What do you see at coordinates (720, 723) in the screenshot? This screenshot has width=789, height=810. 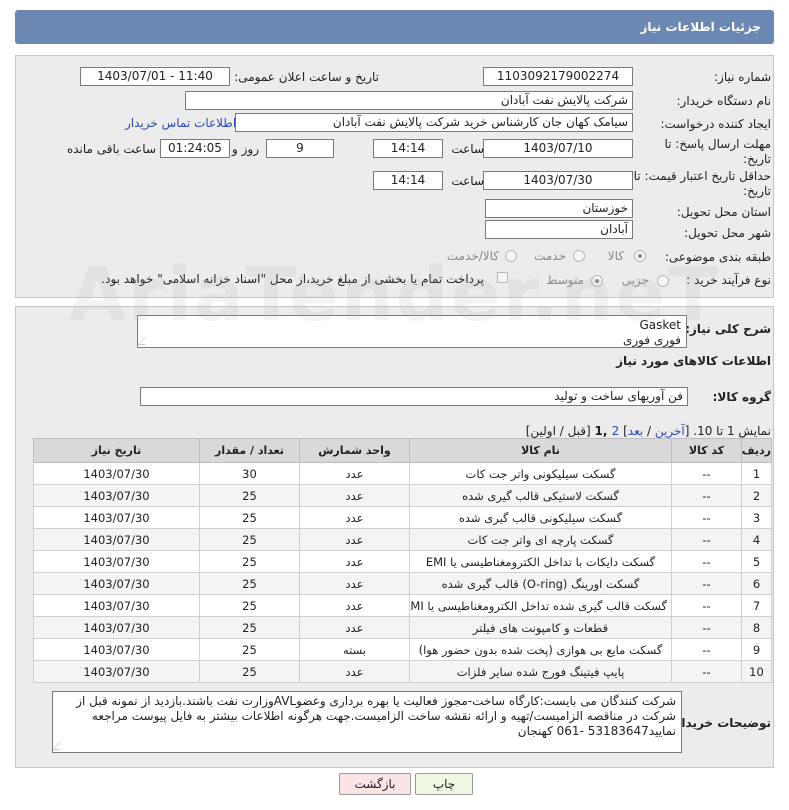 I see `buyer-notes-label: توضیحات خریدار:` at bounding box center [720, 723].